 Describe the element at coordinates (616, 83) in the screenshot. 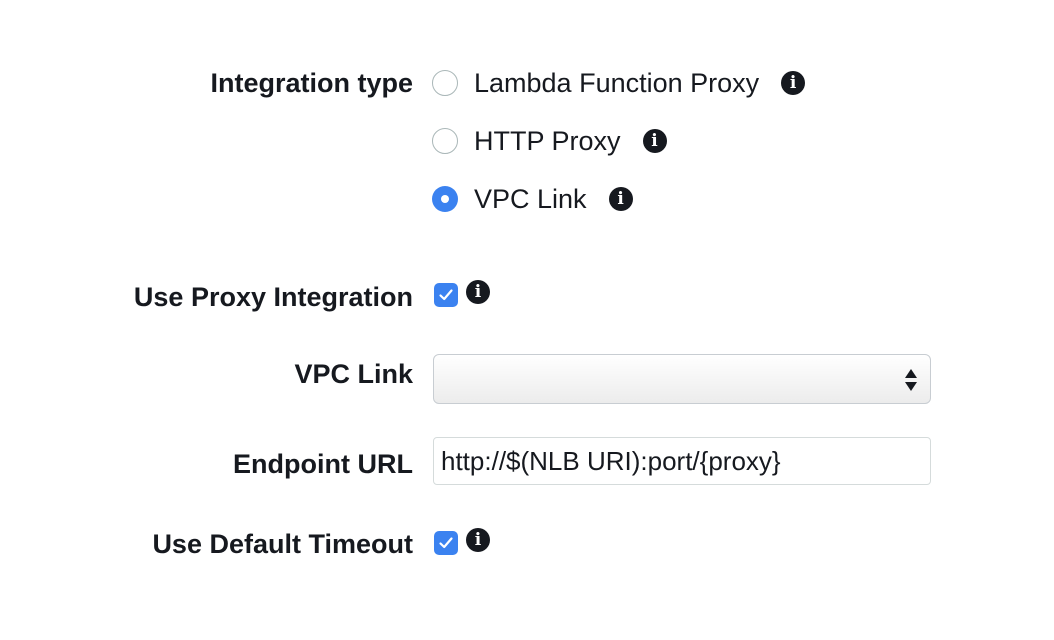

I see `radio-label-lambda-function-proxy: Lambda Function Proxy` at that location.